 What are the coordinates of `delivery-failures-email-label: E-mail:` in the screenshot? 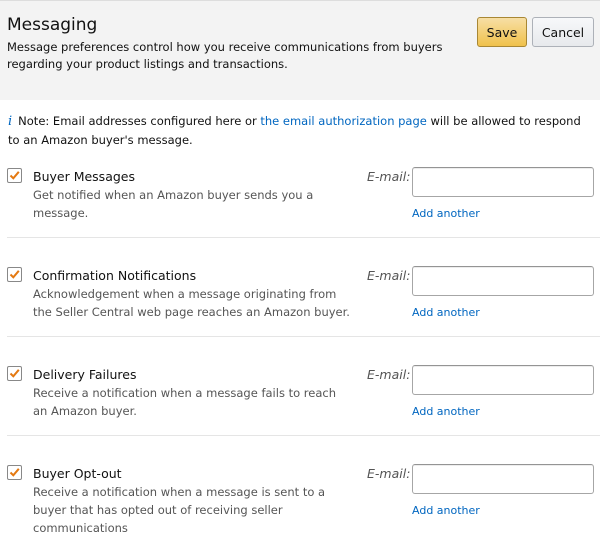 It's located at (389, 374).